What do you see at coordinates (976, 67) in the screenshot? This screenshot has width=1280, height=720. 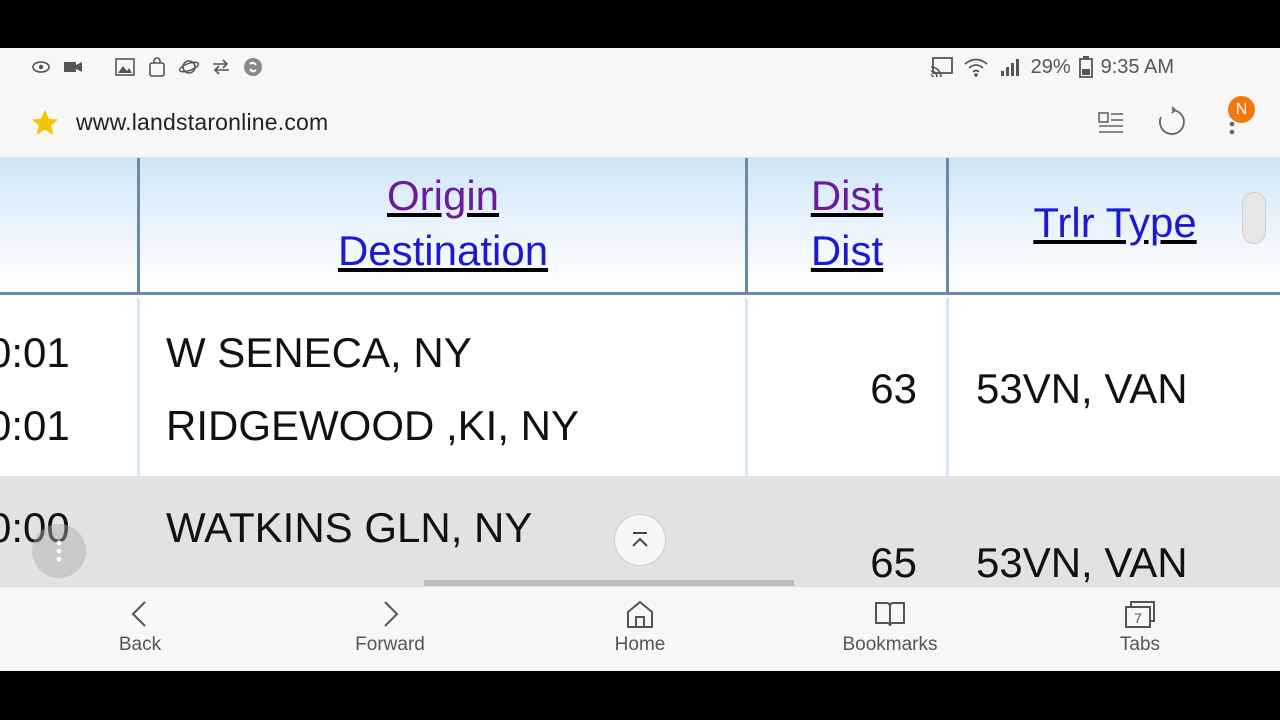 I see `wifi-icon` at bounding box center [976, 67].